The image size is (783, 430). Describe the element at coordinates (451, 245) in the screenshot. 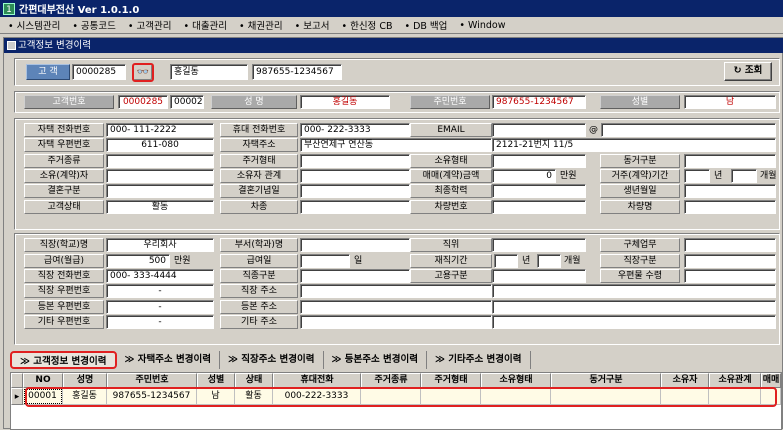

I see `position-label: 직위` at that location.